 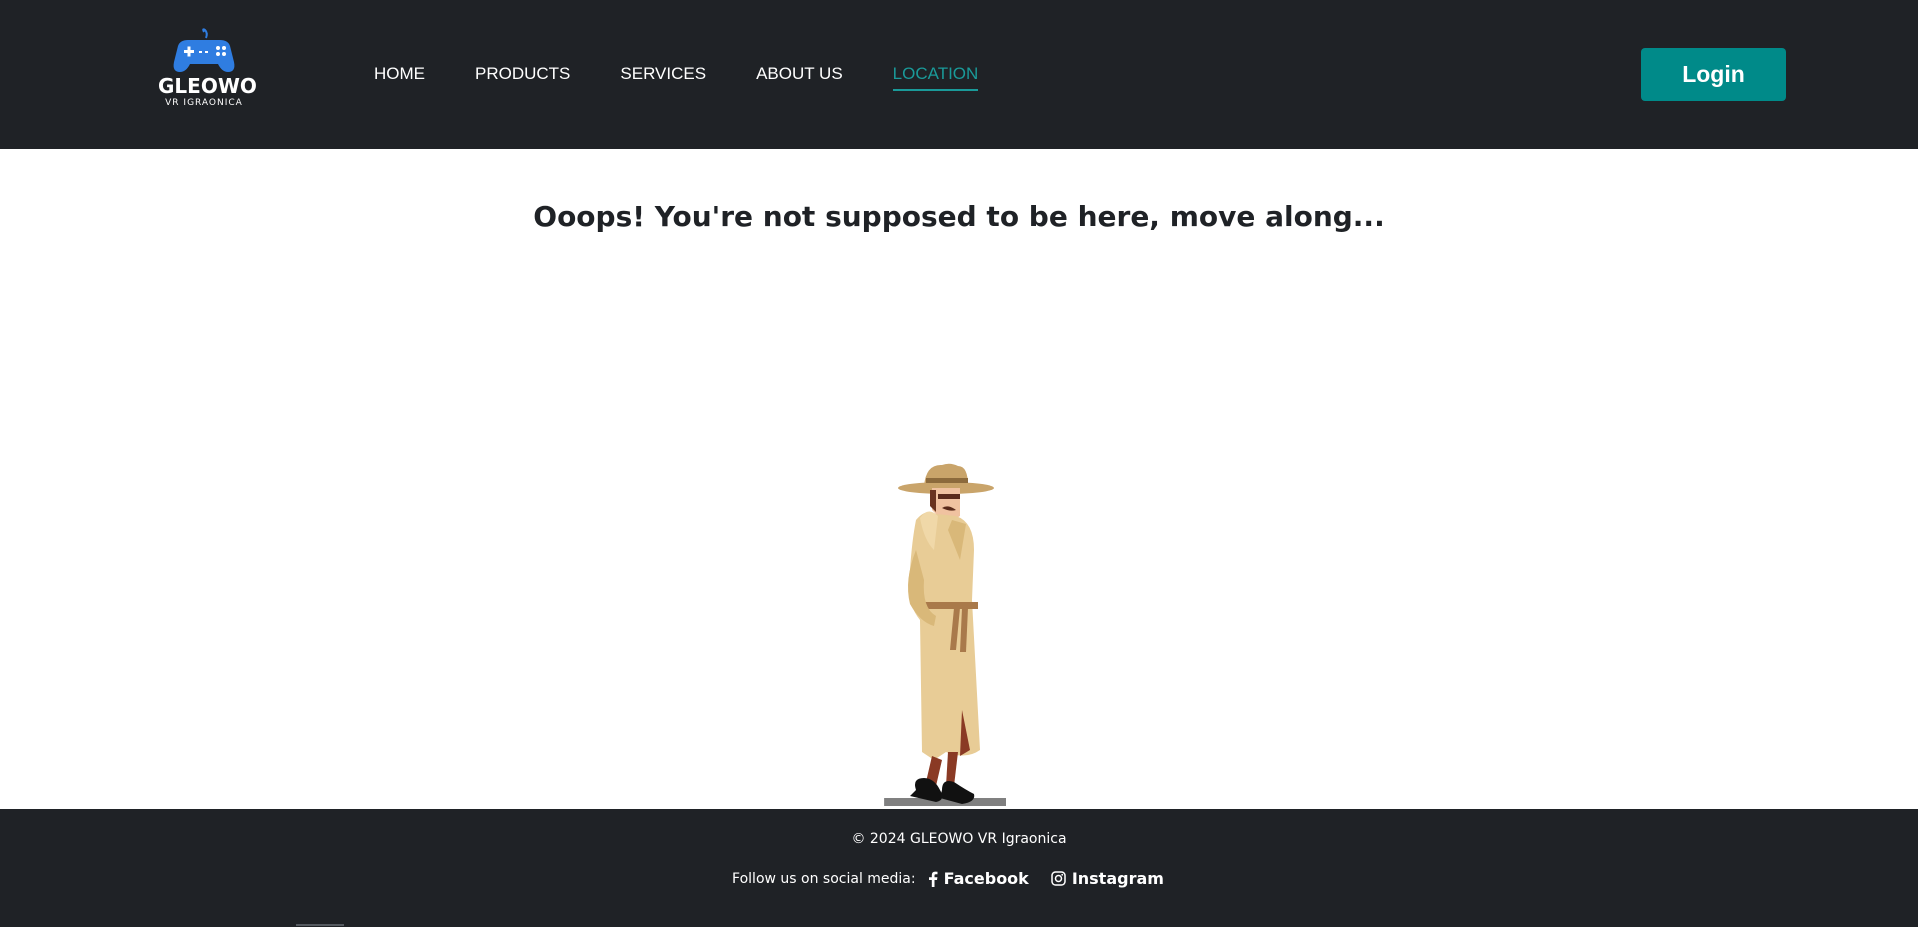 What do you see at coordinates (799, 77) in the screenshot?
I see `nav-item-about-us: ABOUT US` at bounding box center [799, 77].